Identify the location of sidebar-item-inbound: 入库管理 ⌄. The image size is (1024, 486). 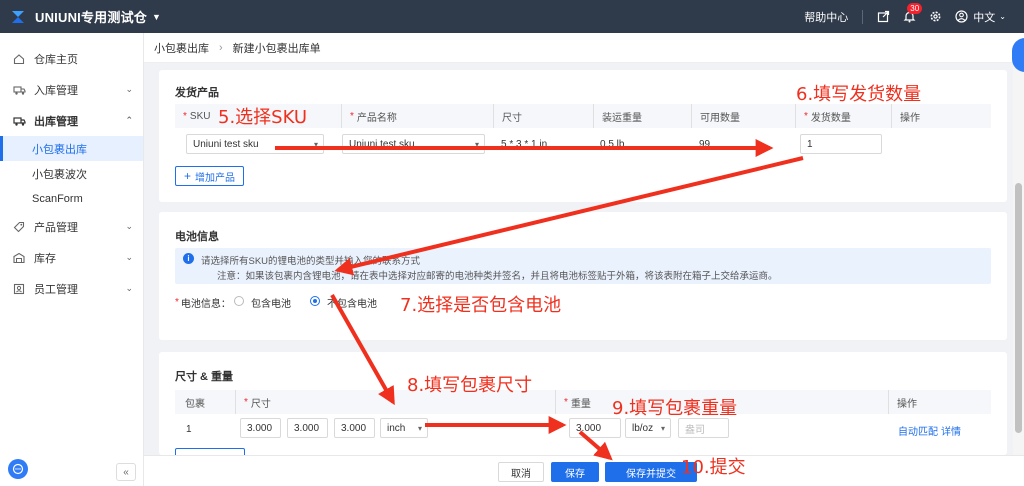
(71, 89).